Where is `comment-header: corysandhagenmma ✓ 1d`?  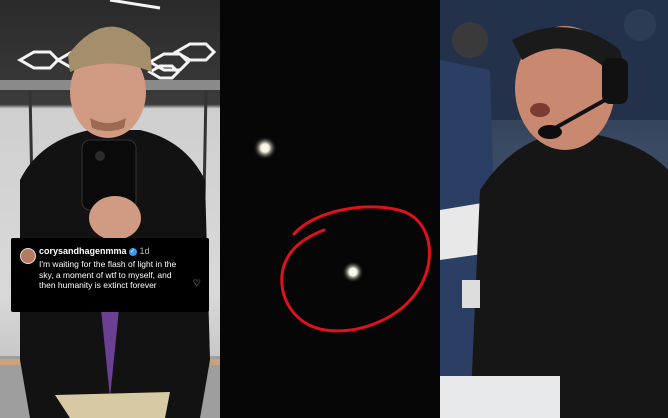
comment-header: corysandhagenmma ✓ 1d is located at coordinates (120, 251).